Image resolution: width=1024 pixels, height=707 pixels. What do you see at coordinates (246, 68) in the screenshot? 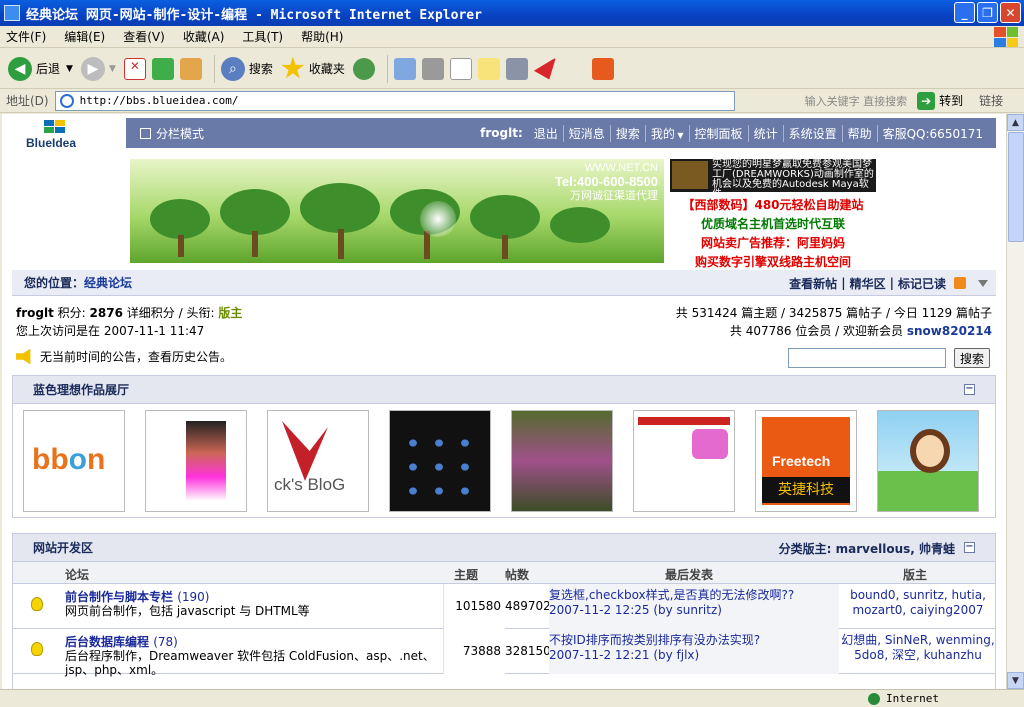
I see `search-button: ⌕ 搜索` at bounding box center [246, 68].